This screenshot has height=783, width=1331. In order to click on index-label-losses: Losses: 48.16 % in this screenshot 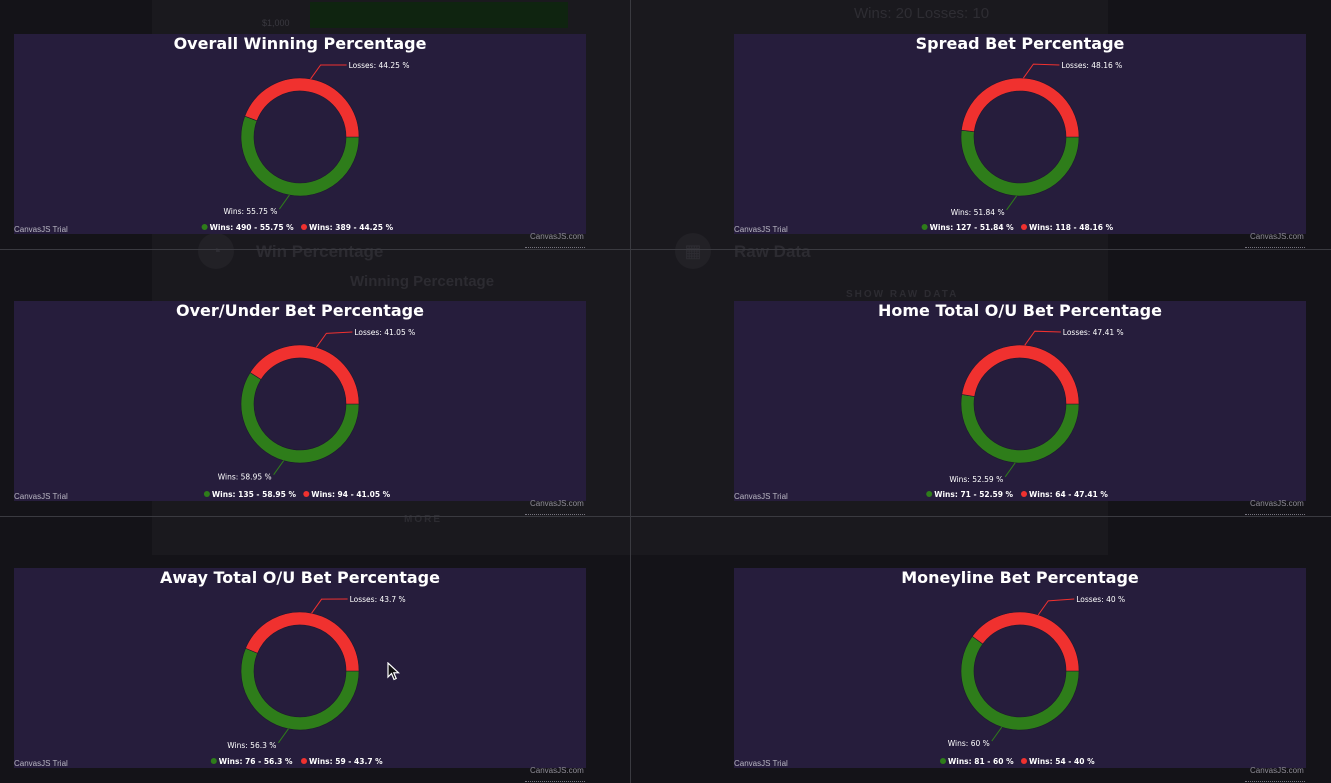, I will do `click(1091, 65)`.